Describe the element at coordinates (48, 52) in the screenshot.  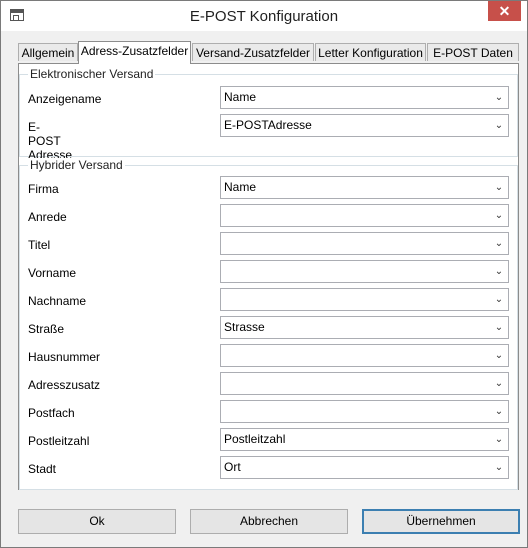
I see `tab-allgemein: Allgemein` at that location.